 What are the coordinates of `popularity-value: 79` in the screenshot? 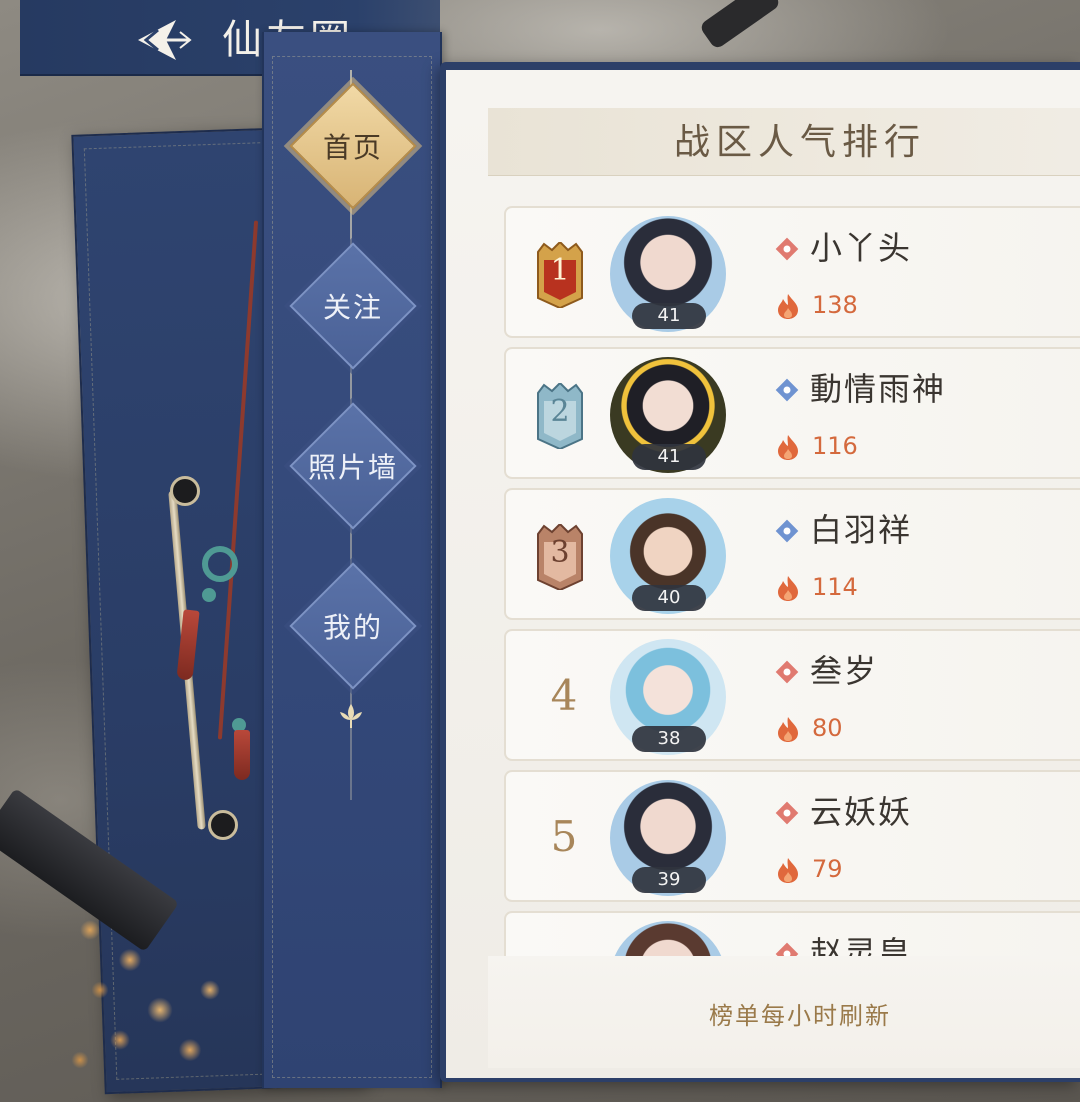 It's located at (827, 869).